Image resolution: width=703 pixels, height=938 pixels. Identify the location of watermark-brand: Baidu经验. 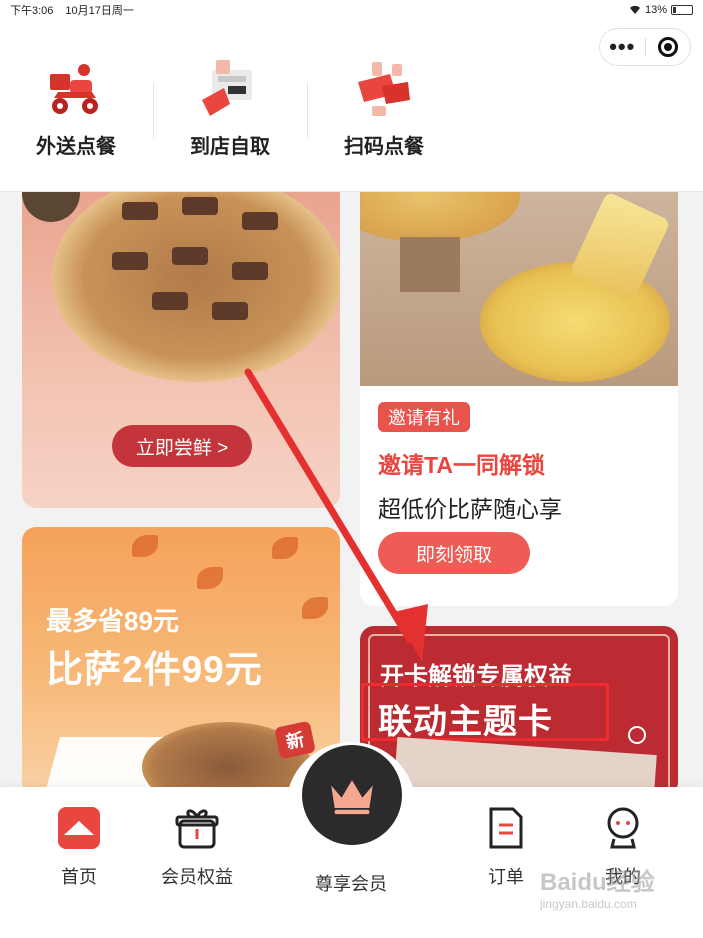
(597, 882).